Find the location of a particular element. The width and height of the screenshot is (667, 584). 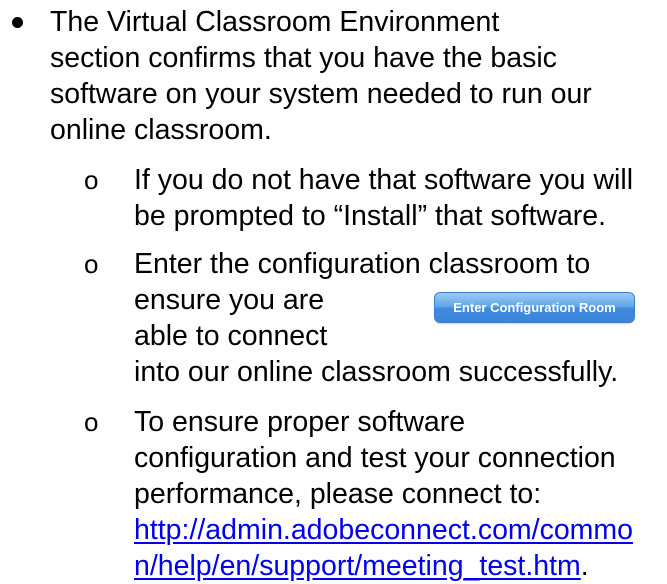

bullet-dot is located at coordinates (17, 22).